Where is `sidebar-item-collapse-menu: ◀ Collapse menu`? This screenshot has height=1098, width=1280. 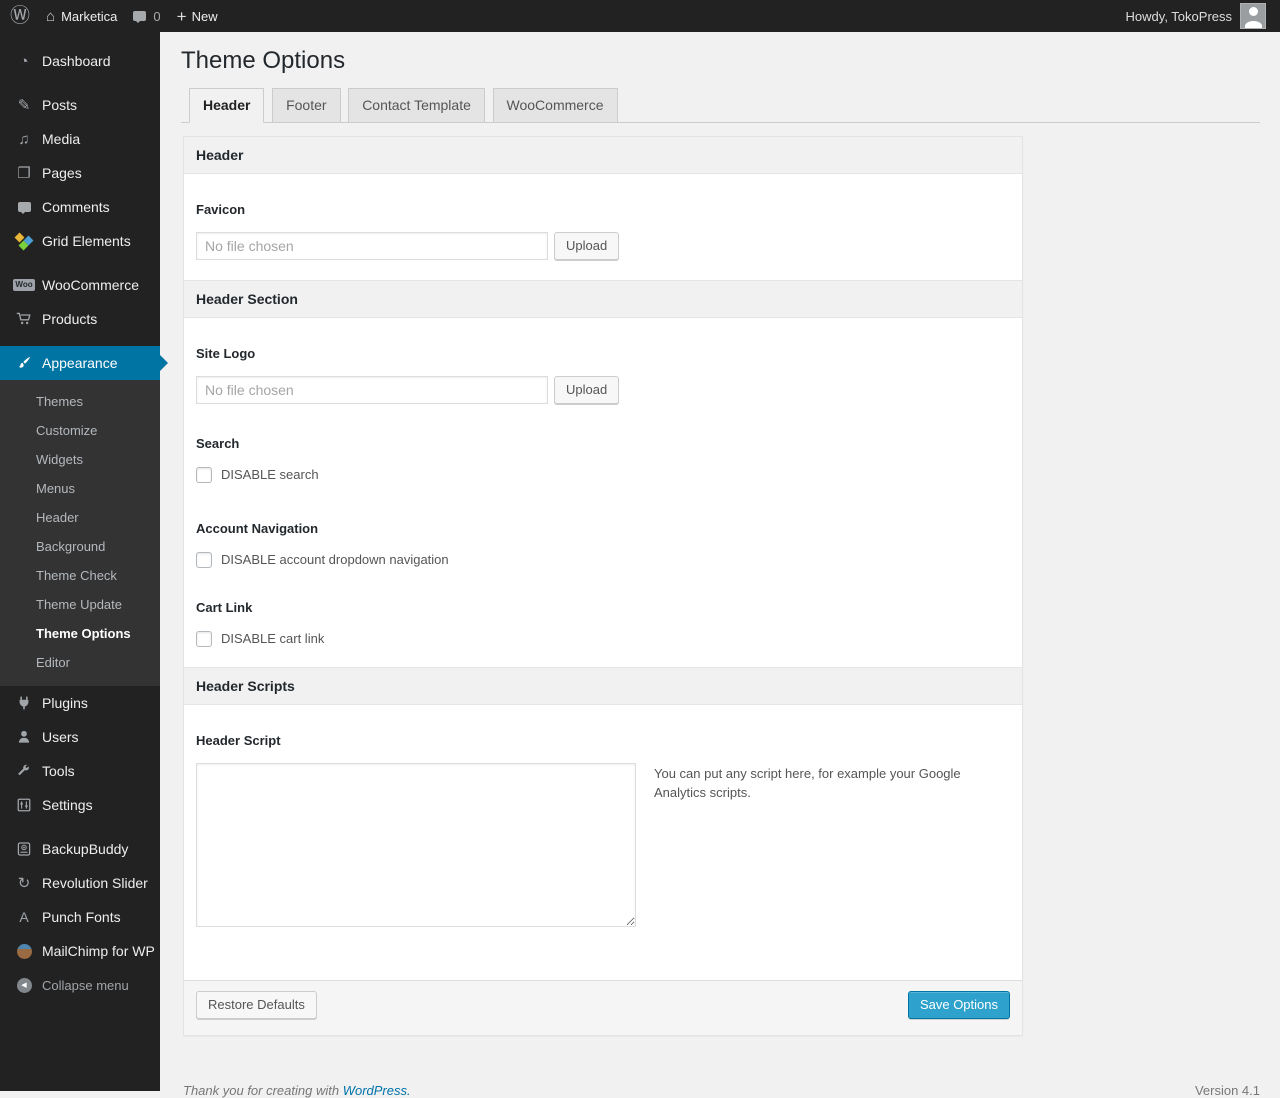 sidebar-item-collapse-menu: ◀ Collapse menu is located at coordinates (80, 985).